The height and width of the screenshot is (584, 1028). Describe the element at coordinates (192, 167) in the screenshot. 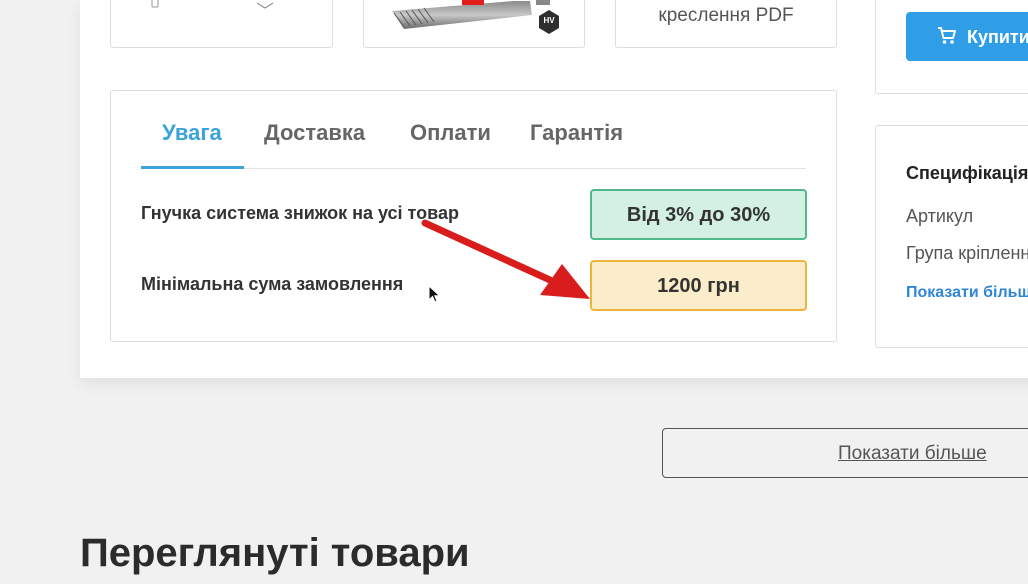

I see `active-tab-indicator` at that location.